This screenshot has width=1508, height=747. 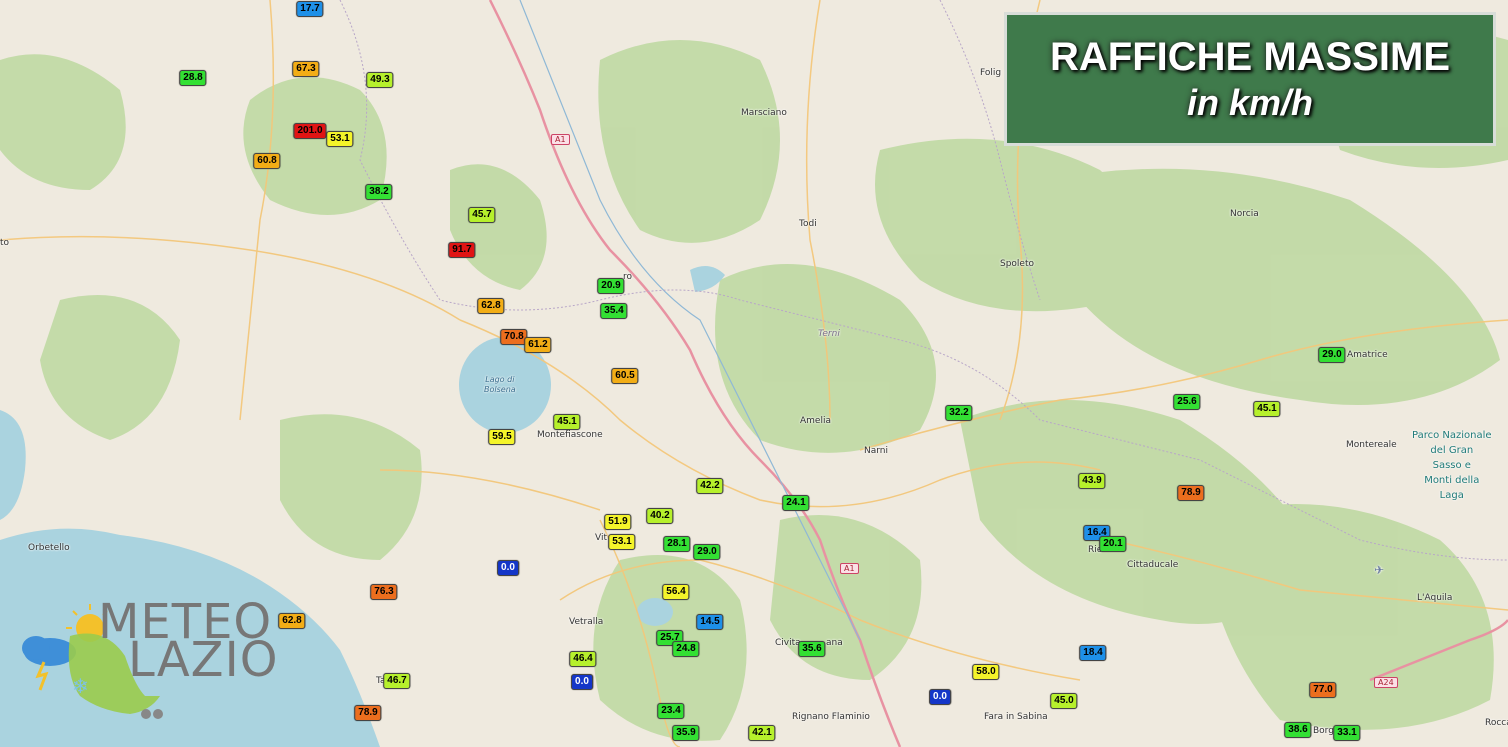 What do you see at coordinates (384, 592) in the screenshot?
I see `gust-marker: 76.3` at bounding box center [384, 592].